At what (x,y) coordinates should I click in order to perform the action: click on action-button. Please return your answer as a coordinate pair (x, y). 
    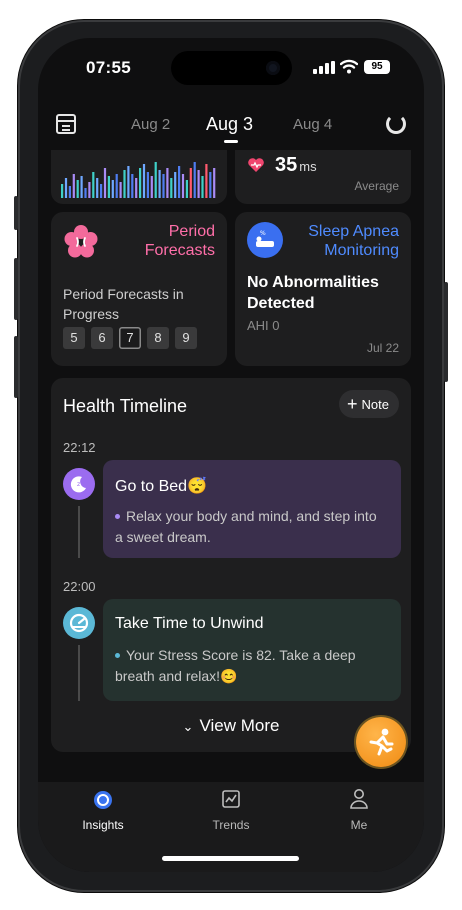
    Looking at the image, I should click on (16, 213).